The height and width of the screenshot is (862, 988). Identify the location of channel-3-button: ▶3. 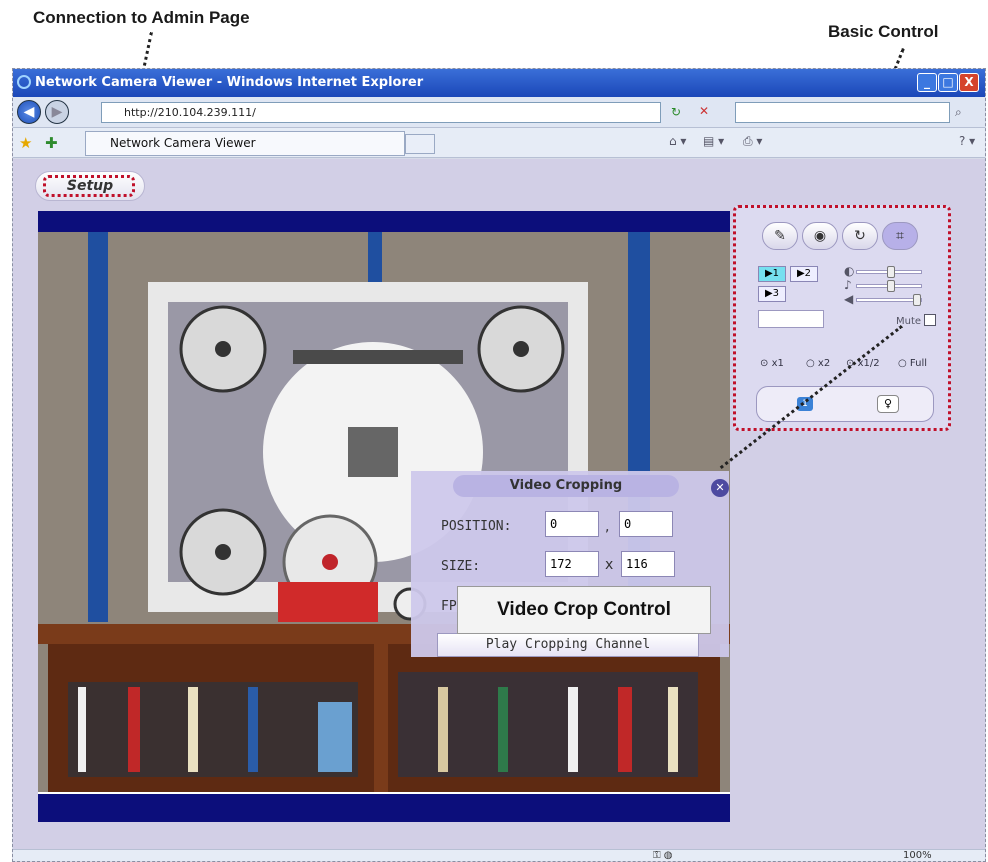
(772, 294).